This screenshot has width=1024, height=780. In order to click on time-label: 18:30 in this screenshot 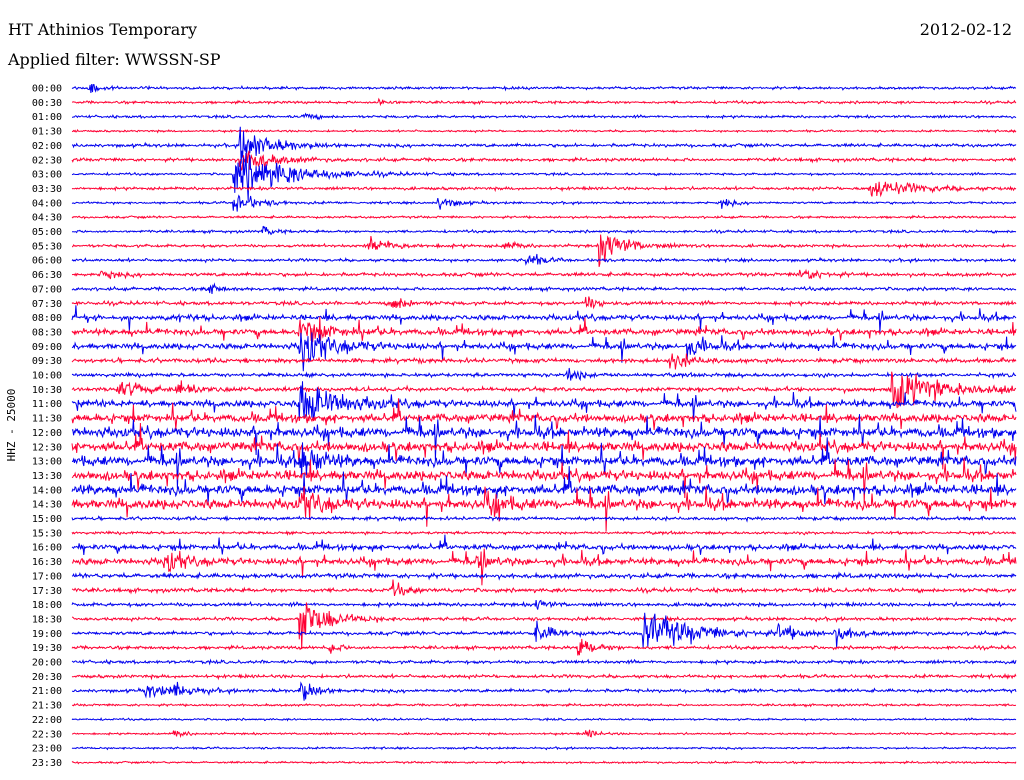, I will do `click(47, 619)`.